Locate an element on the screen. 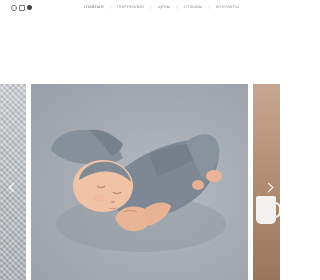  gallery-slide-next is located at coordinates (266, 182).